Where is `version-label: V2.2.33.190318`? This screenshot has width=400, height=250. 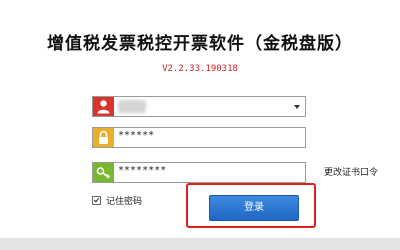
version-label: V2.2.33.190318 is located at coordinates (200, 69).